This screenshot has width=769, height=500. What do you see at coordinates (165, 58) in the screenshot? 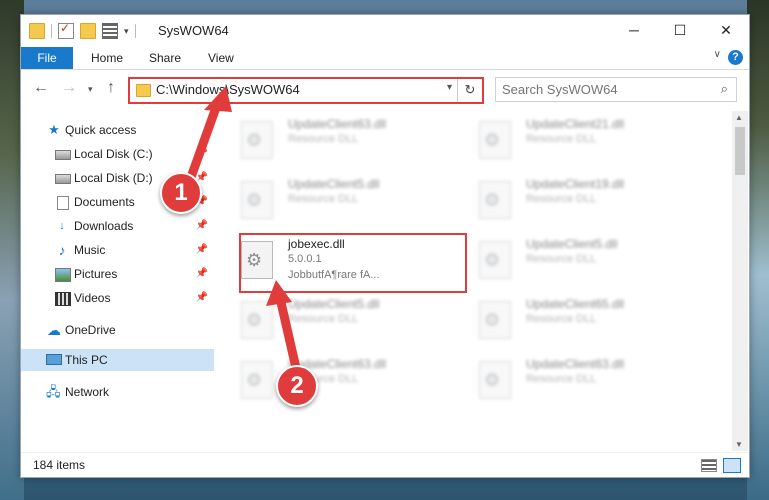
I see `tab-share: Share` at bounding box center [165, 58].